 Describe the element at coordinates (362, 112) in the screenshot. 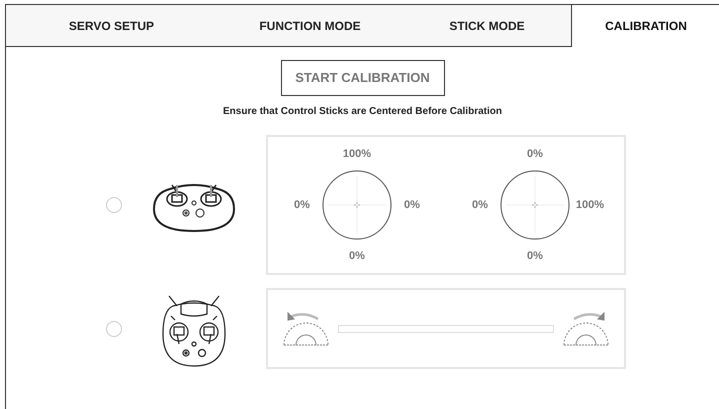

I see `instruction-text: Ensure that Control Sticks are Centered Before Calibration` at that location.